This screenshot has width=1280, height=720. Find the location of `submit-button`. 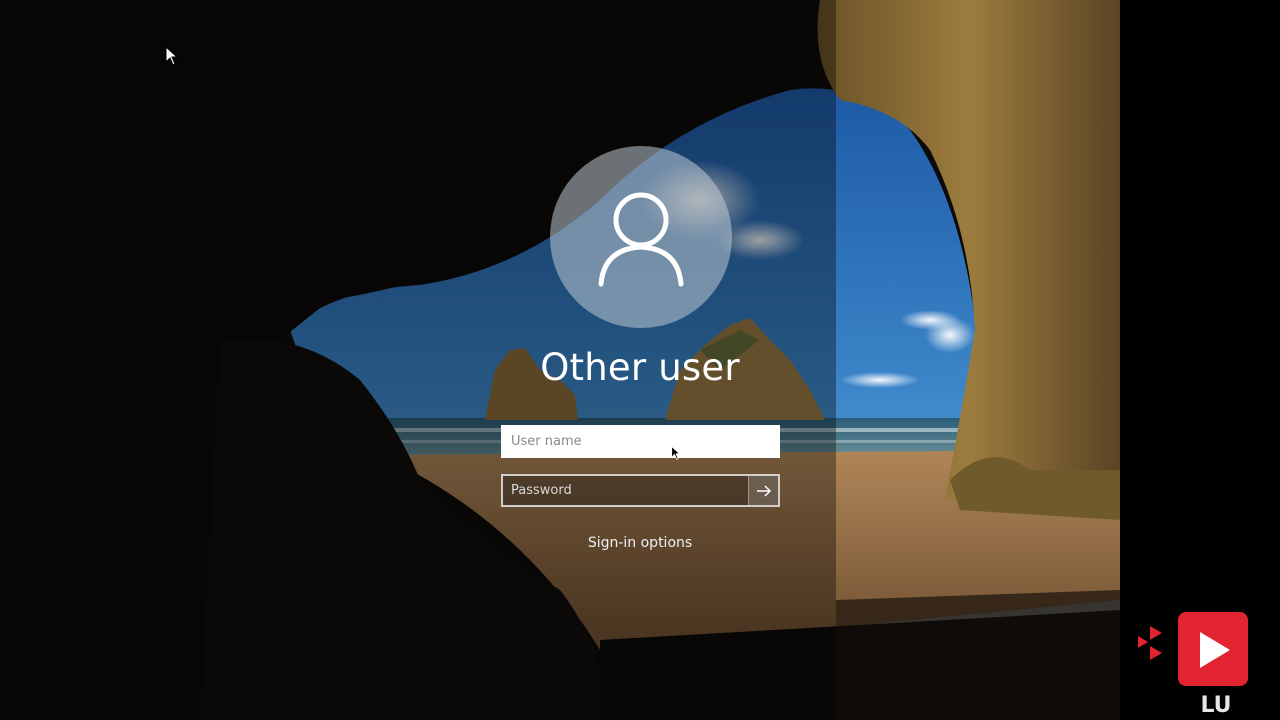

submit-button is located at coordinates (763, 490).